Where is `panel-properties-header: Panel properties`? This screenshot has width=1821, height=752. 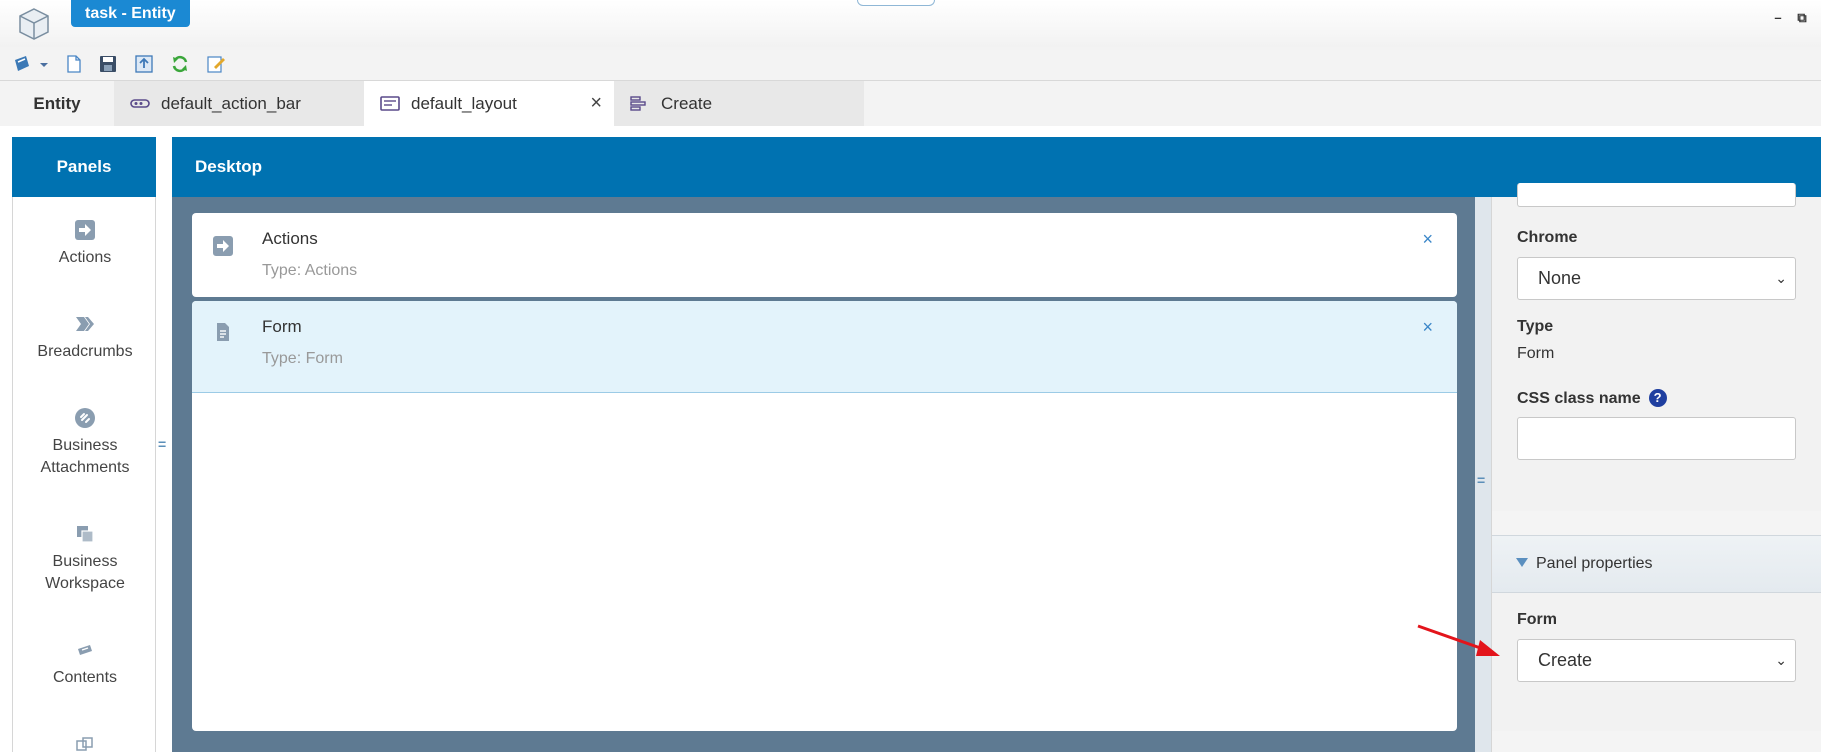
panel-properties-header: Panel properties is located at coordinates (1656, 564).